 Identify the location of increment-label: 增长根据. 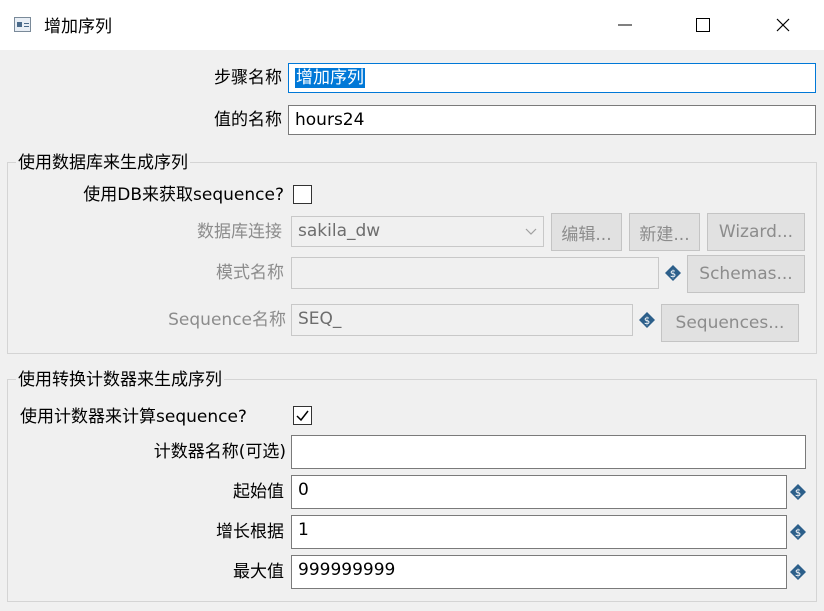
(250, 532).